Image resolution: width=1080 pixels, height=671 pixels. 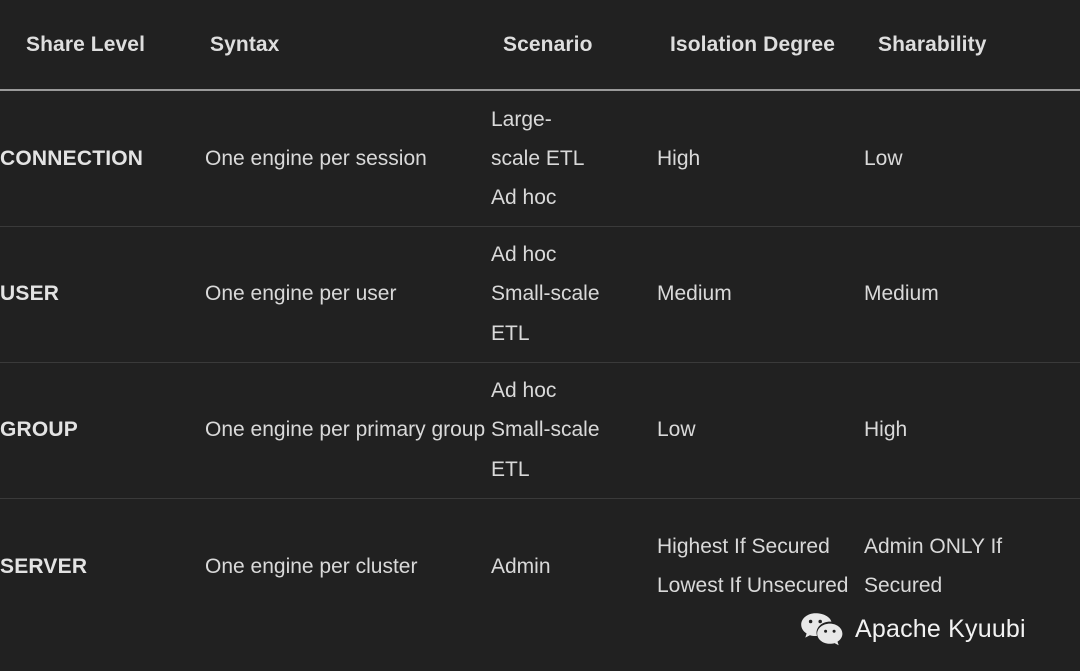 What do you see at coordinates (44, 566) in the screenshot?
I see `cell-share-level: SERVER` at bounding box center [44, 566].